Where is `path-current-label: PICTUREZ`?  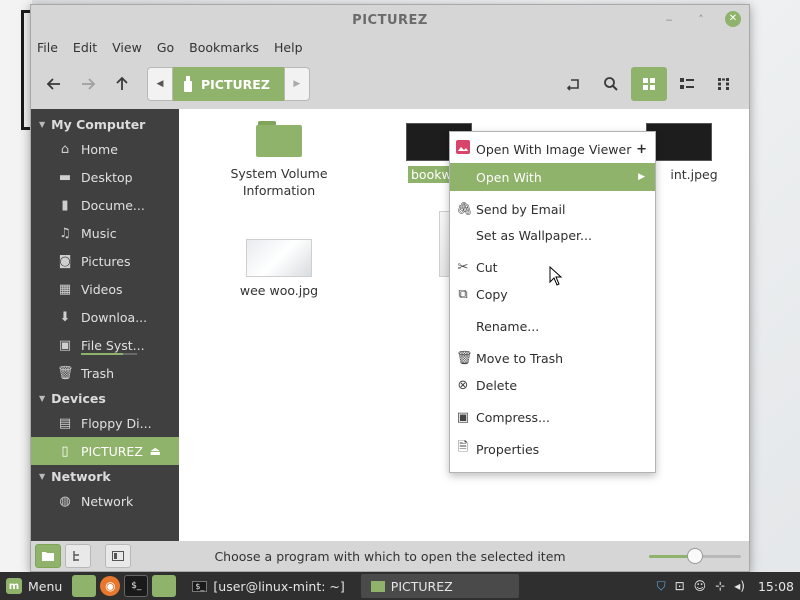
path-current-label: PICTUREZ is located at coordinates (235, 84).